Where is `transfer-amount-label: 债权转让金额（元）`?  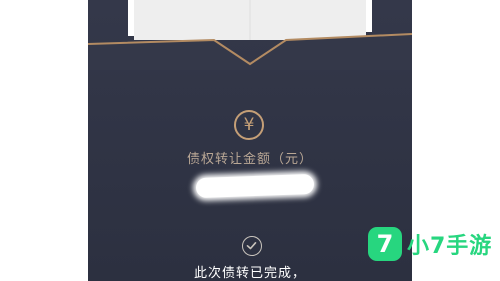
transfer-amount-label: 债权转让金额（元） is located at coordinates (249, 159).